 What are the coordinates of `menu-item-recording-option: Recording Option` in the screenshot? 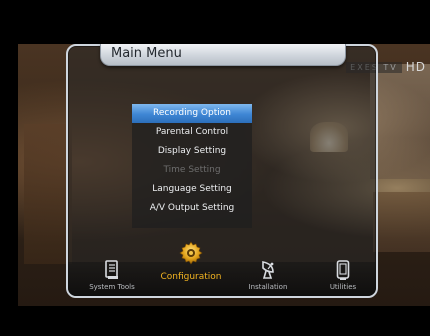 It's located at (192, 113).